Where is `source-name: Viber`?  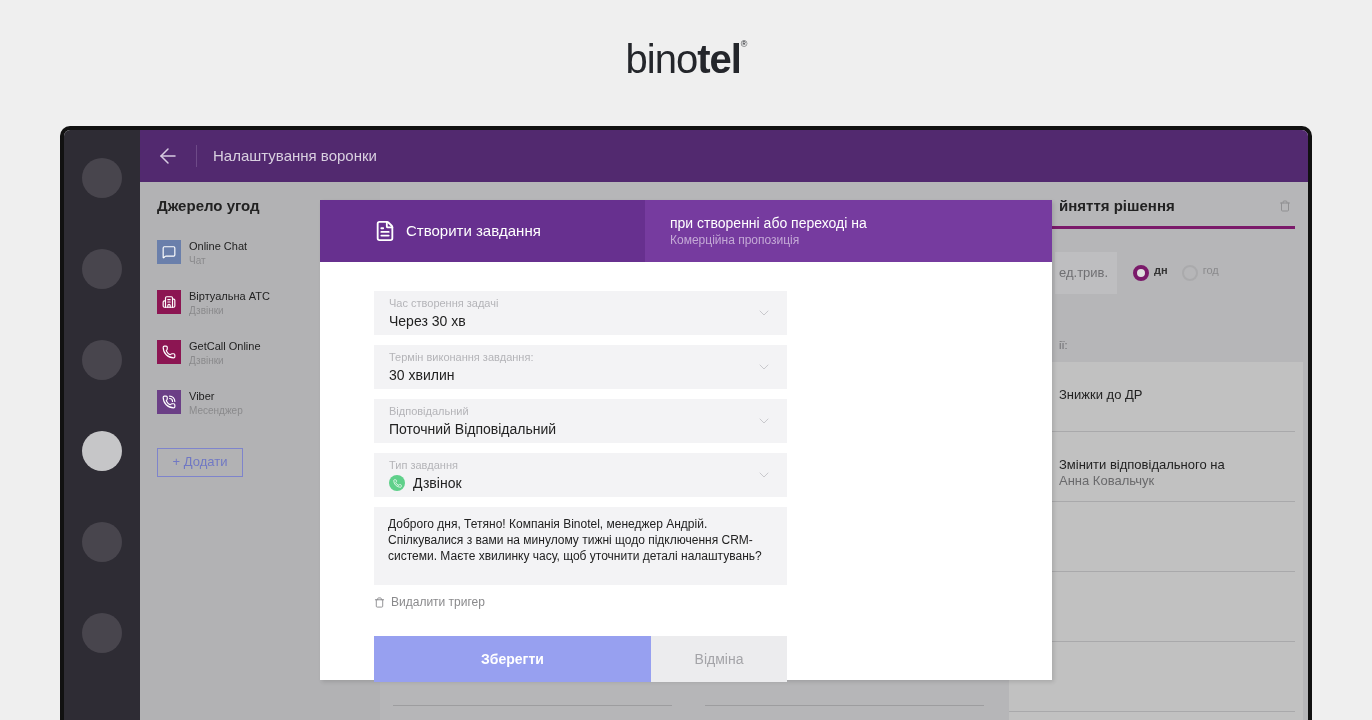
source-name: Viber is located at coordinates (202, 396).